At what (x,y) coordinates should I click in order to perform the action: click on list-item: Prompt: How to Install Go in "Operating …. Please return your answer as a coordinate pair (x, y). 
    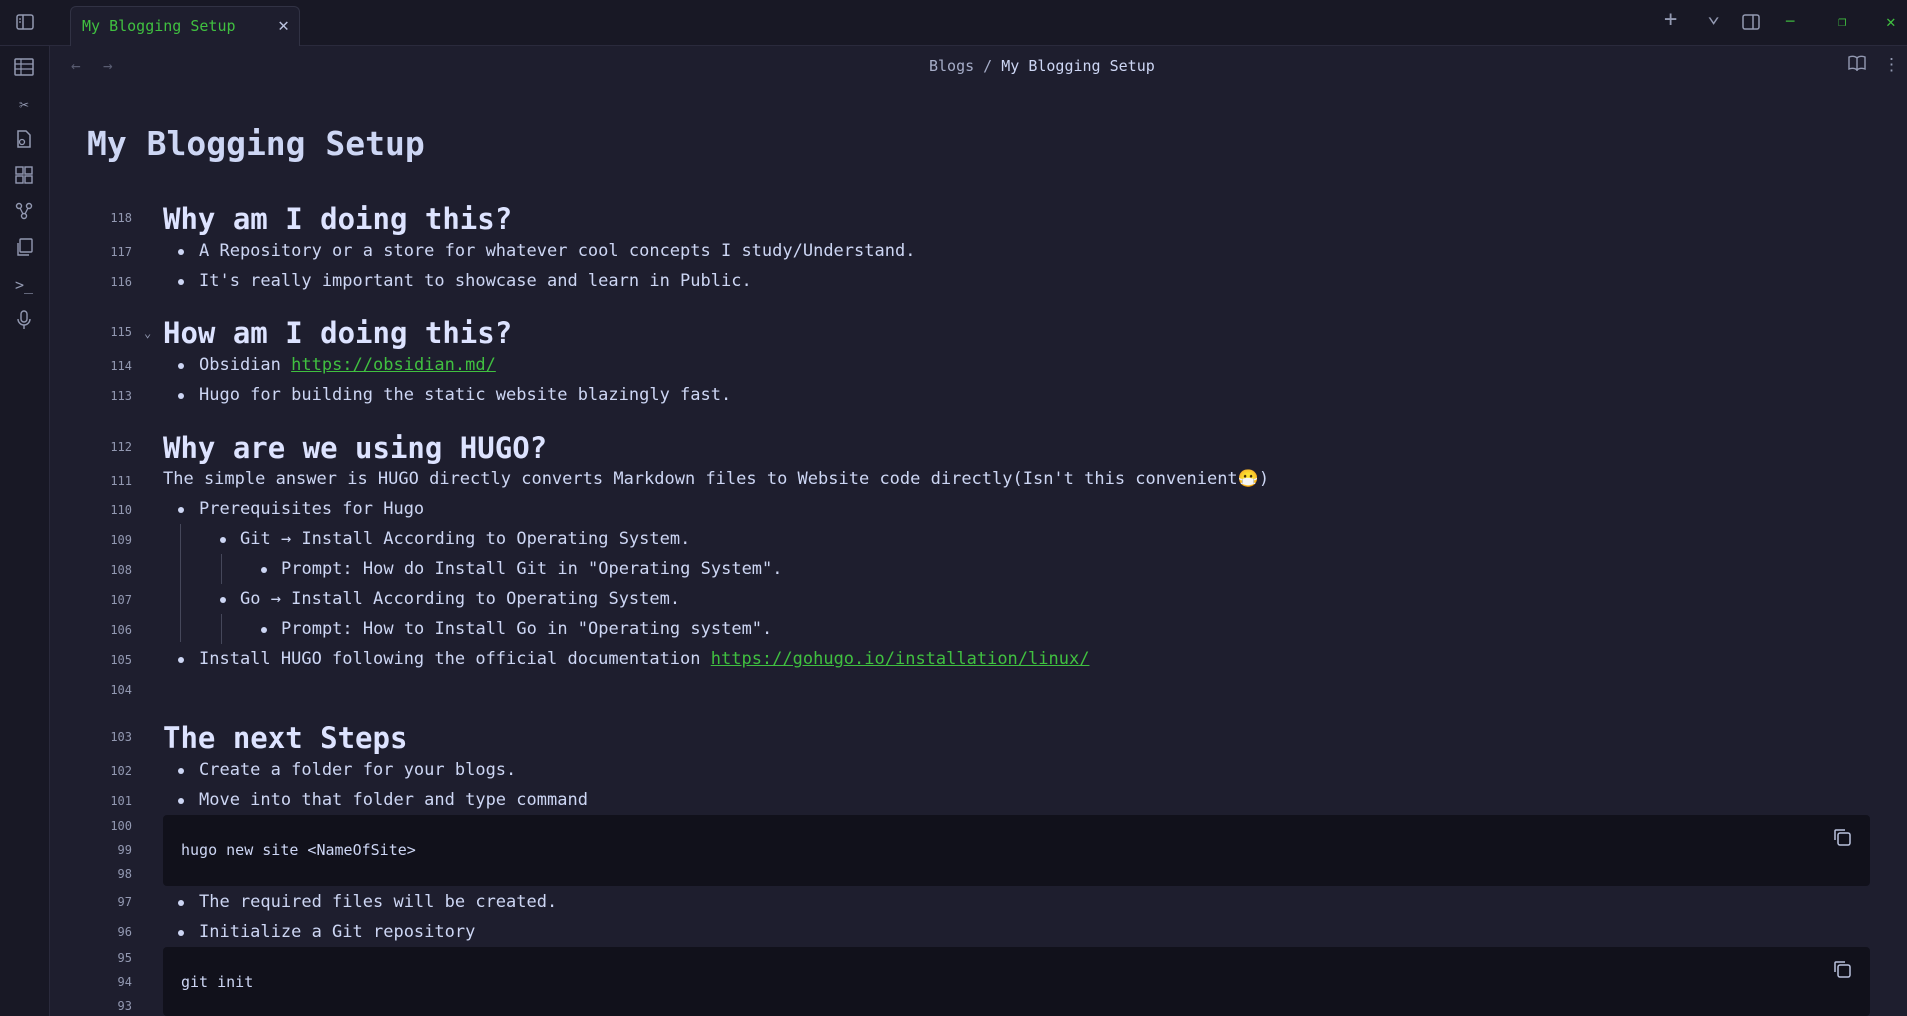
    Looking at the image, I should click on (527, 629).